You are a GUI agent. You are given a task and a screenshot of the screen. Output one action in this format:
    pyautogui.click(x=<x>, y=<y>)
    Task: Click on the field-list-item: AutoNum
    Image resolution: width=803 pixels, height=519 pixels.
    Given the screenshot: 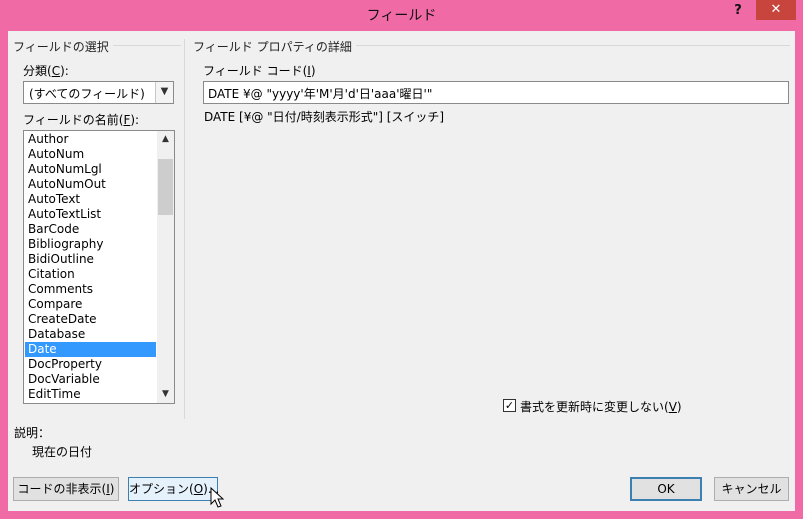 What is the action you would take?
    pyautogui.click(x=90, y=154)
    